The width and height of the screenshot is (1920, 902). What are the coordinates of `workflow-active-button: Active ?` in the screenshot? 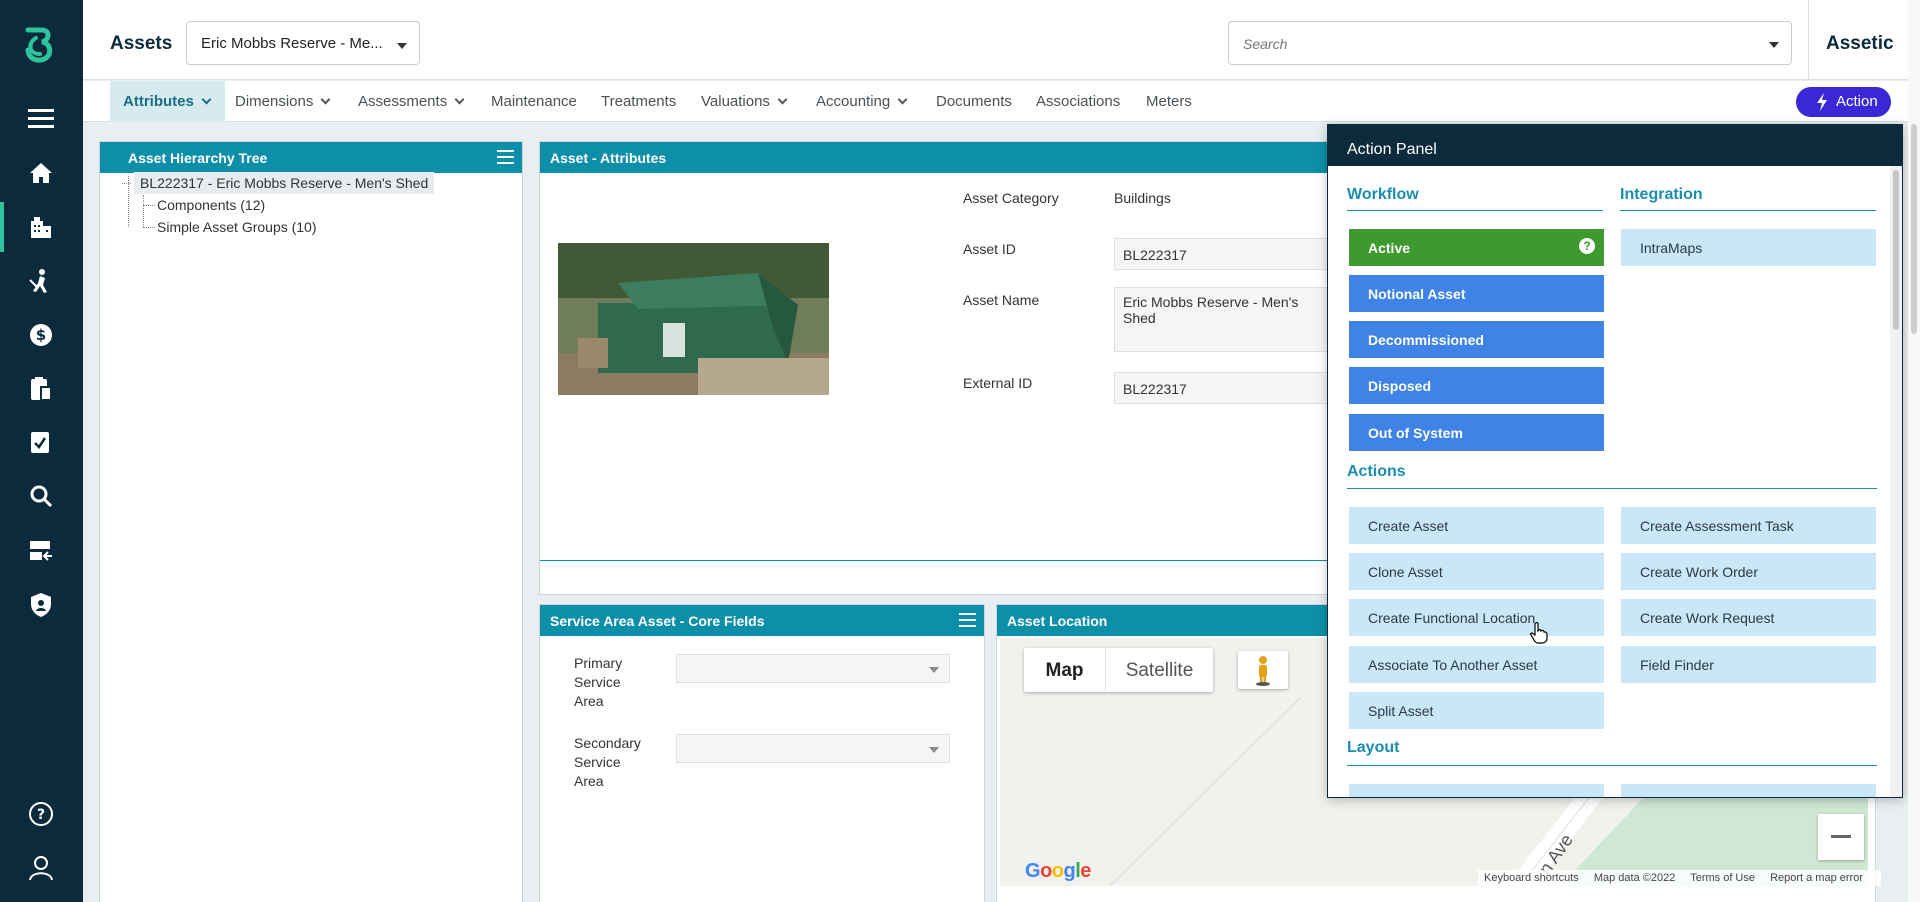 It's located at (1476, 247).